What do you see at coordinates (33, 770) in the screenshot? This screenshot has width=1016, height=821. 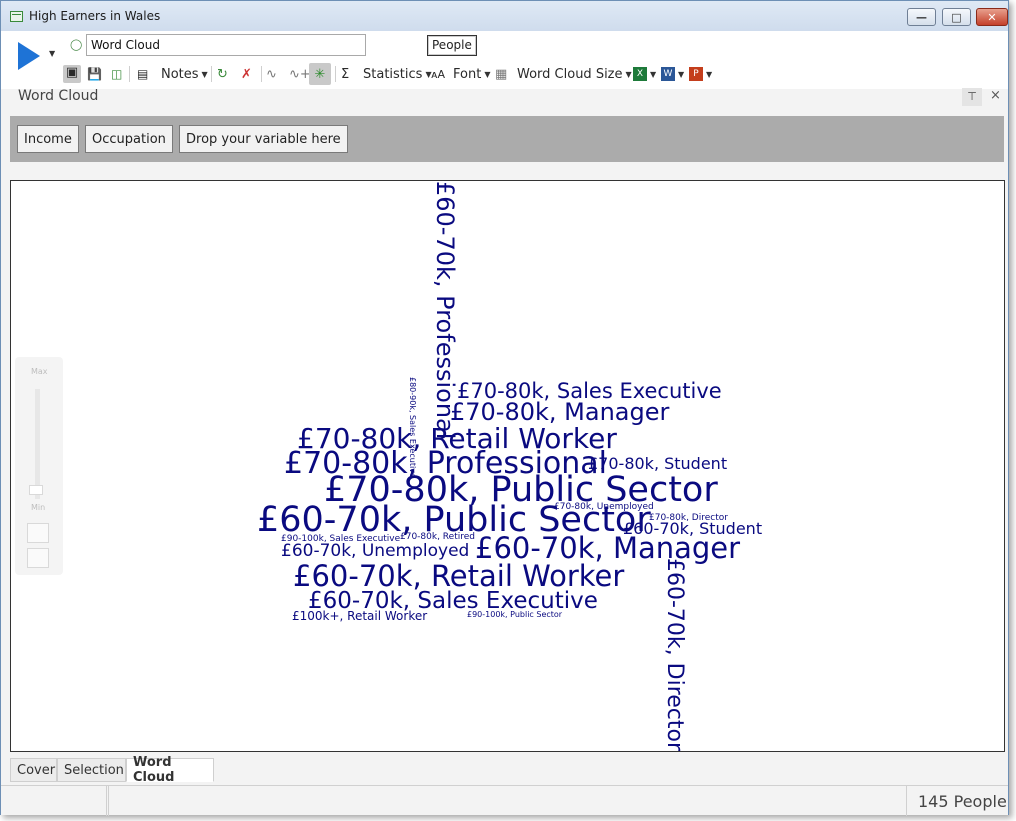 I see `tab-cover: Cover` at bounding box center [33, 770].